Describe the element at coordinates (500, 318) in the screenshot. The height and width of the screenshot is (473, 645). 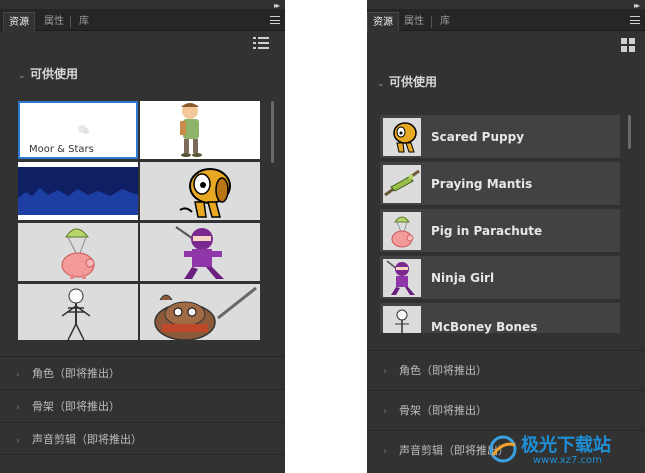
I see `asset-item-mcboney-bones: McBoney Bones` at that location.